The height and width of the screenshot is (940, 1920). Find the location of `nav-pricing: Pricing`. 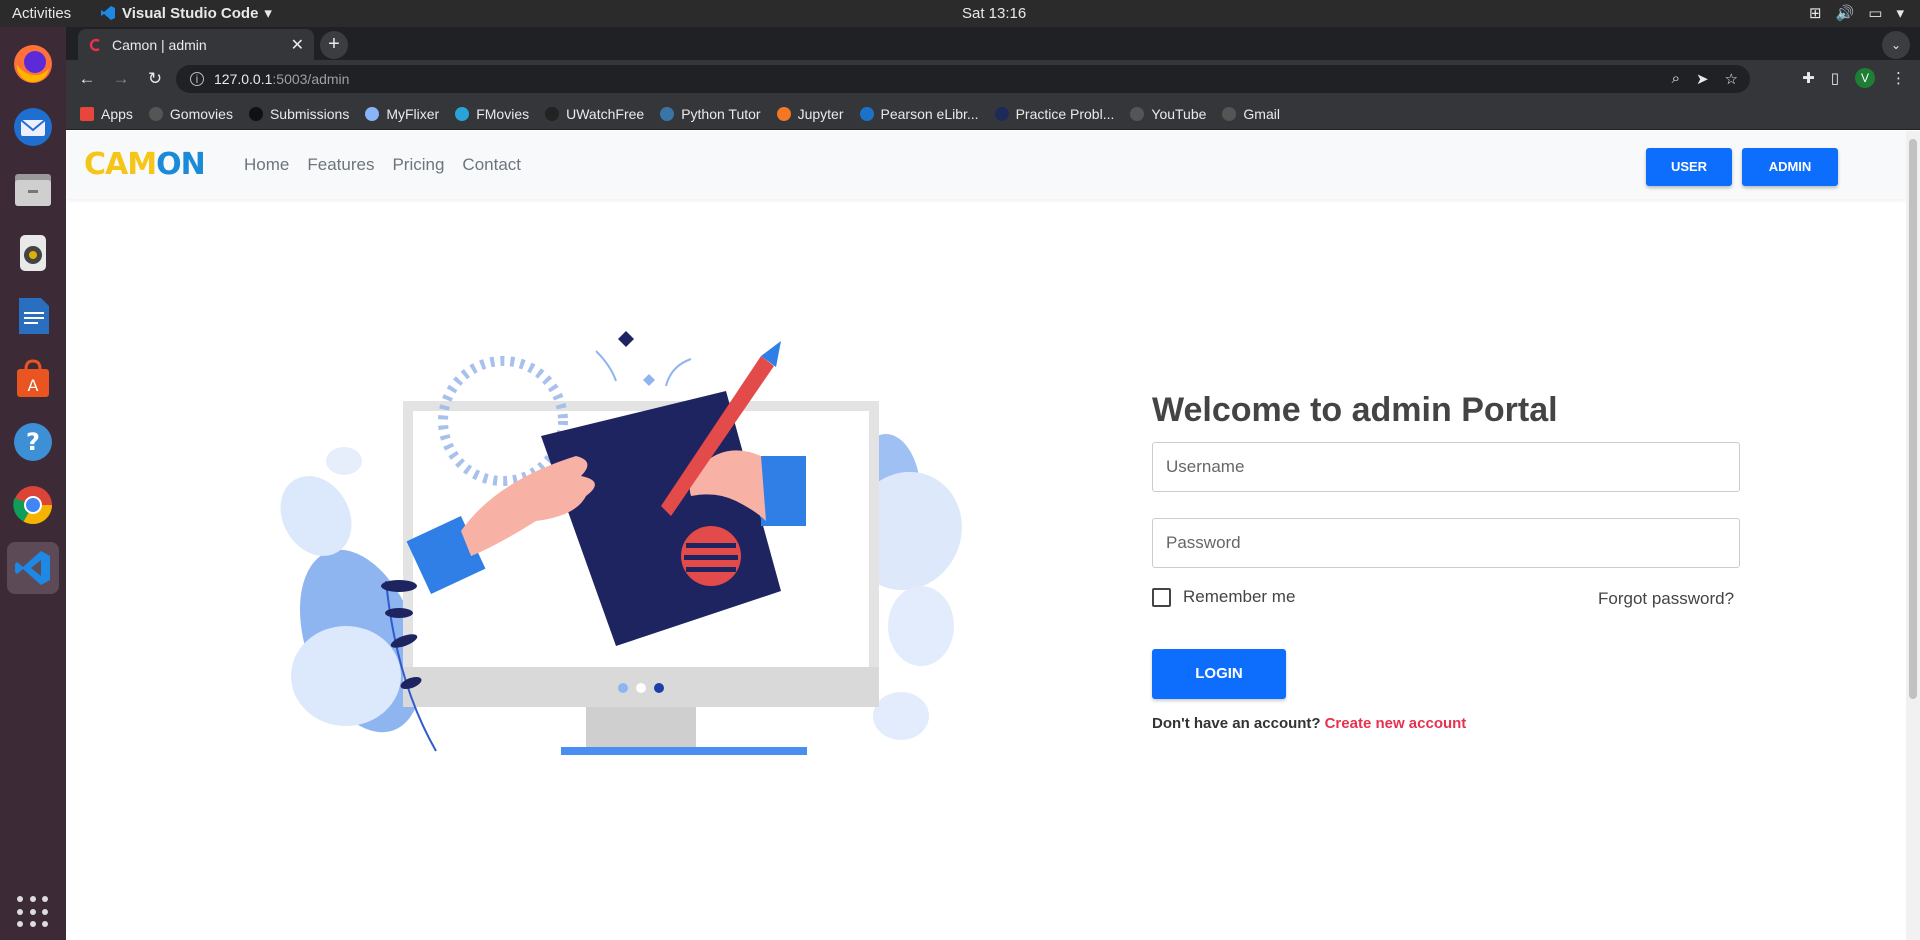

nav-pricing: Pricing is located at coordinates (418, 165).